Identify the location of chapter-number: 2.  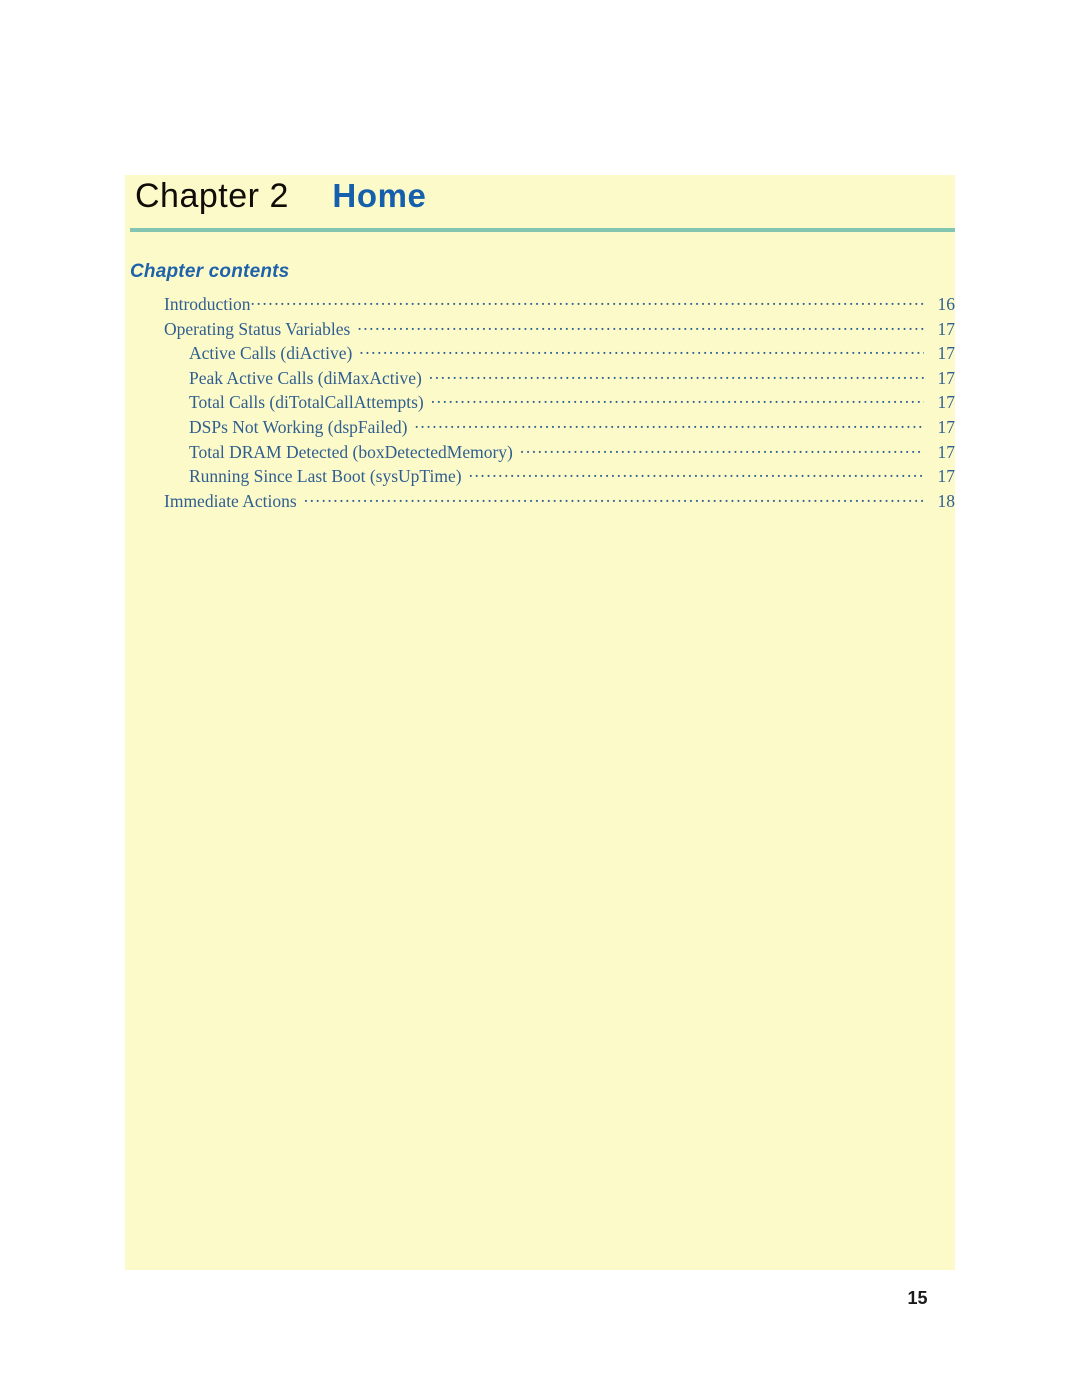
(279, 196).